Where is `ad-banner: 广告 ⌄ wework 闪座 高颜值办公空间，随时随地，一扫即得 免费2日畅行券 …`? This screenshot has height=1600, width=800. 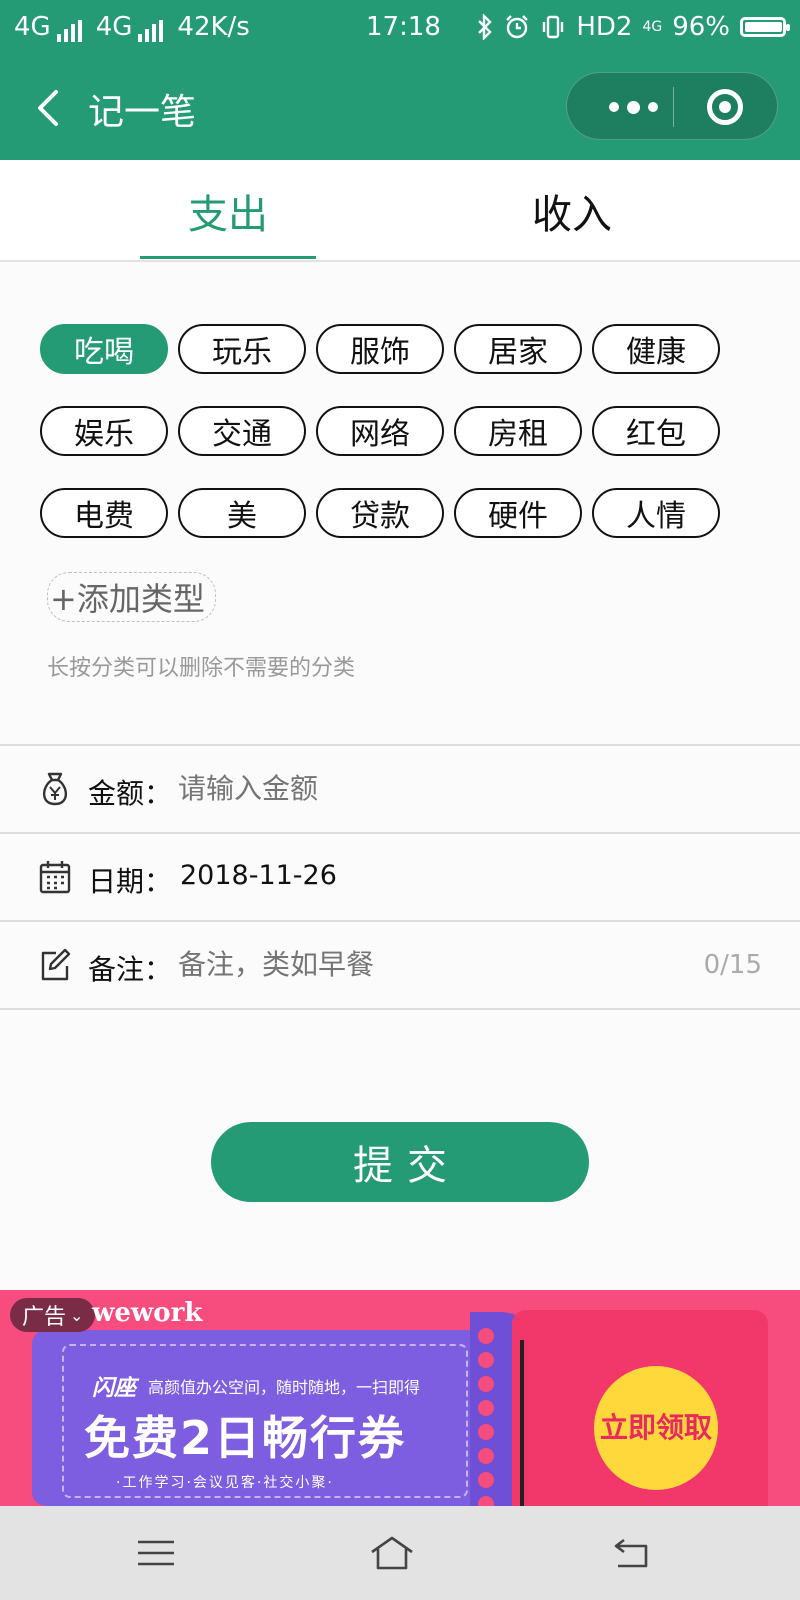
ad-banner: 广告 ⌄ wework 闪座 高颜值办公空间，随时随地，一扫即得 免费2日畅行券 … is located at coordinates (400, 1398).